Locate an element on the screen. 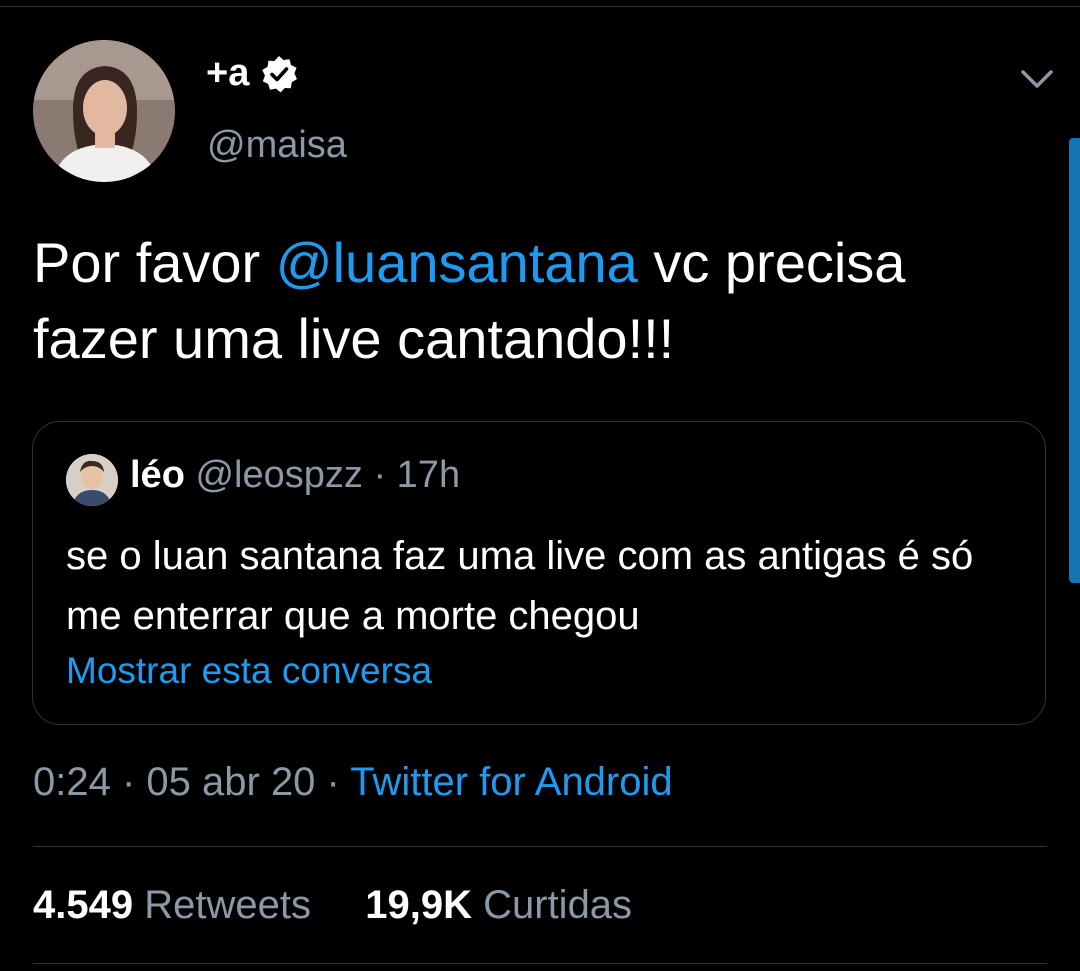 This screenshot has height=971, width=1080. meta-divider is located at coordinates (540, 846).